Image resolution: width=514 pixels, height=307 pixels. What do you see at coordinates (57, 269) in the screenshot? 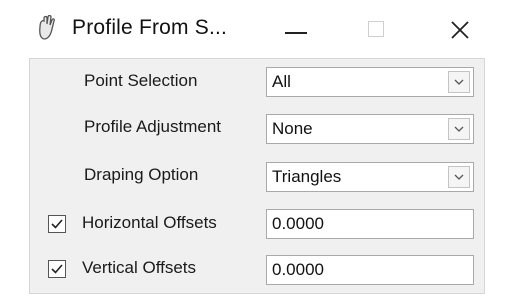
I see `vertical-offsets-checkbox` at bounding box center [57, 269].